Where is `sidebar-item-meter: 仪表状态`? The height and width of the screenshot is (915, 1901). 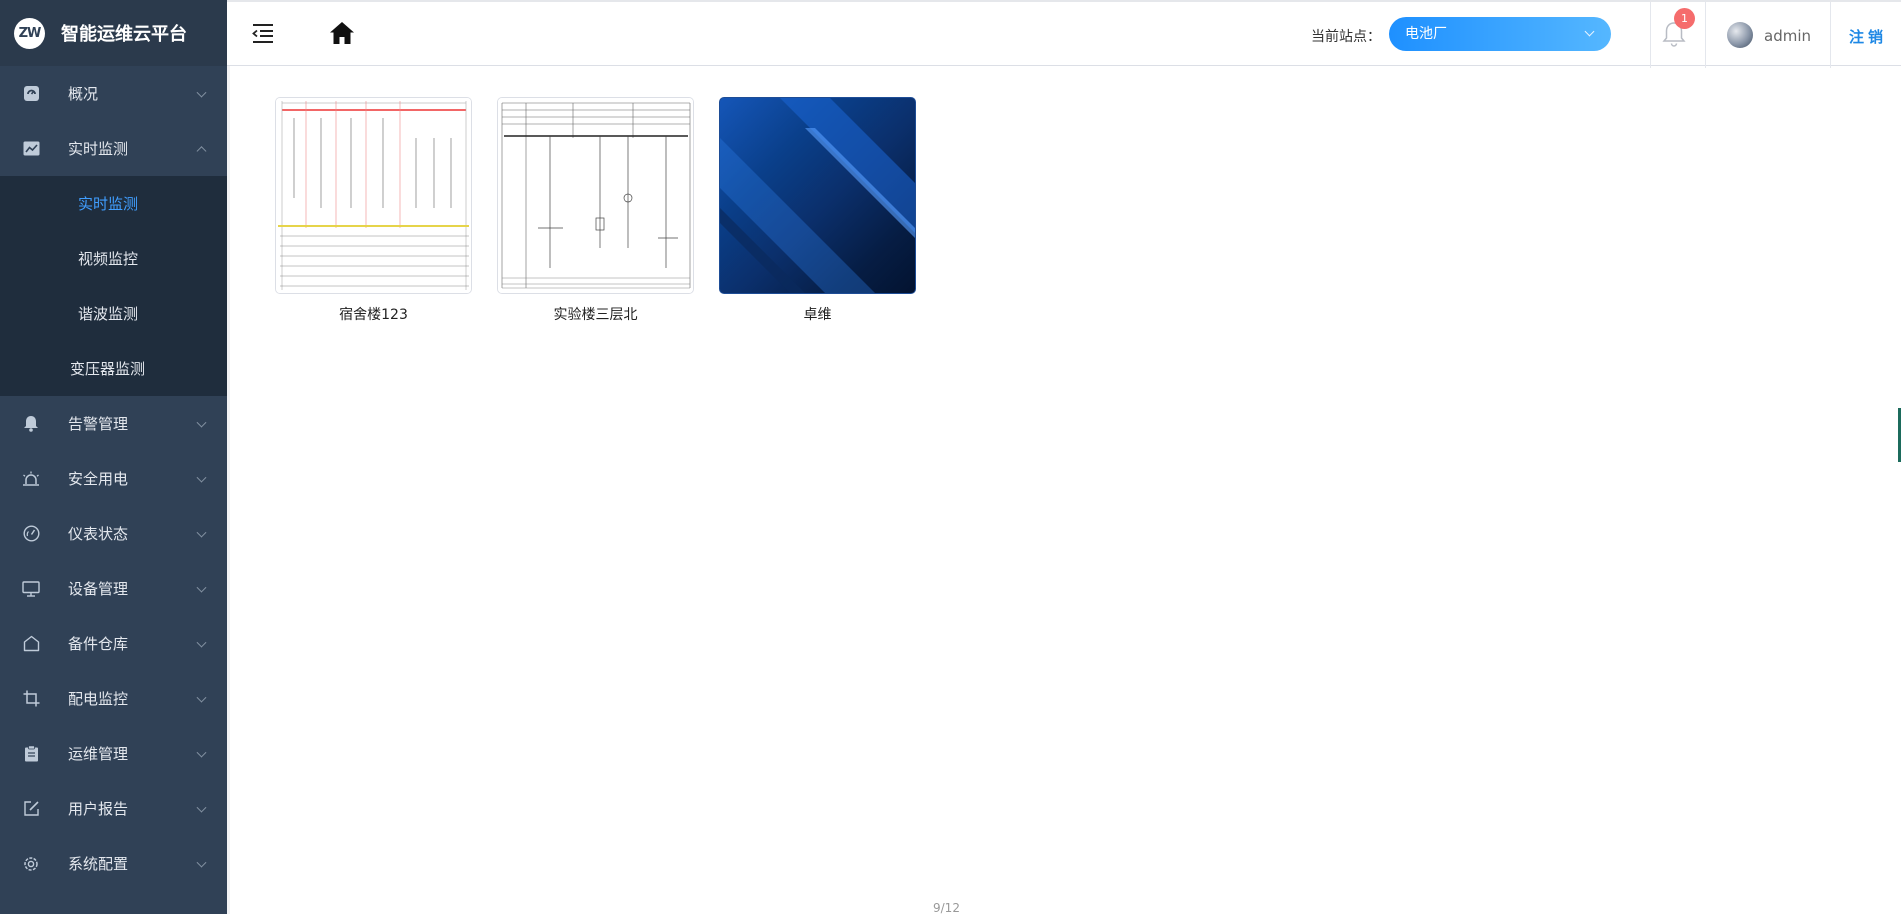 sidebar-item-meter: 仪表状态 is located at coordinates (113, 533).